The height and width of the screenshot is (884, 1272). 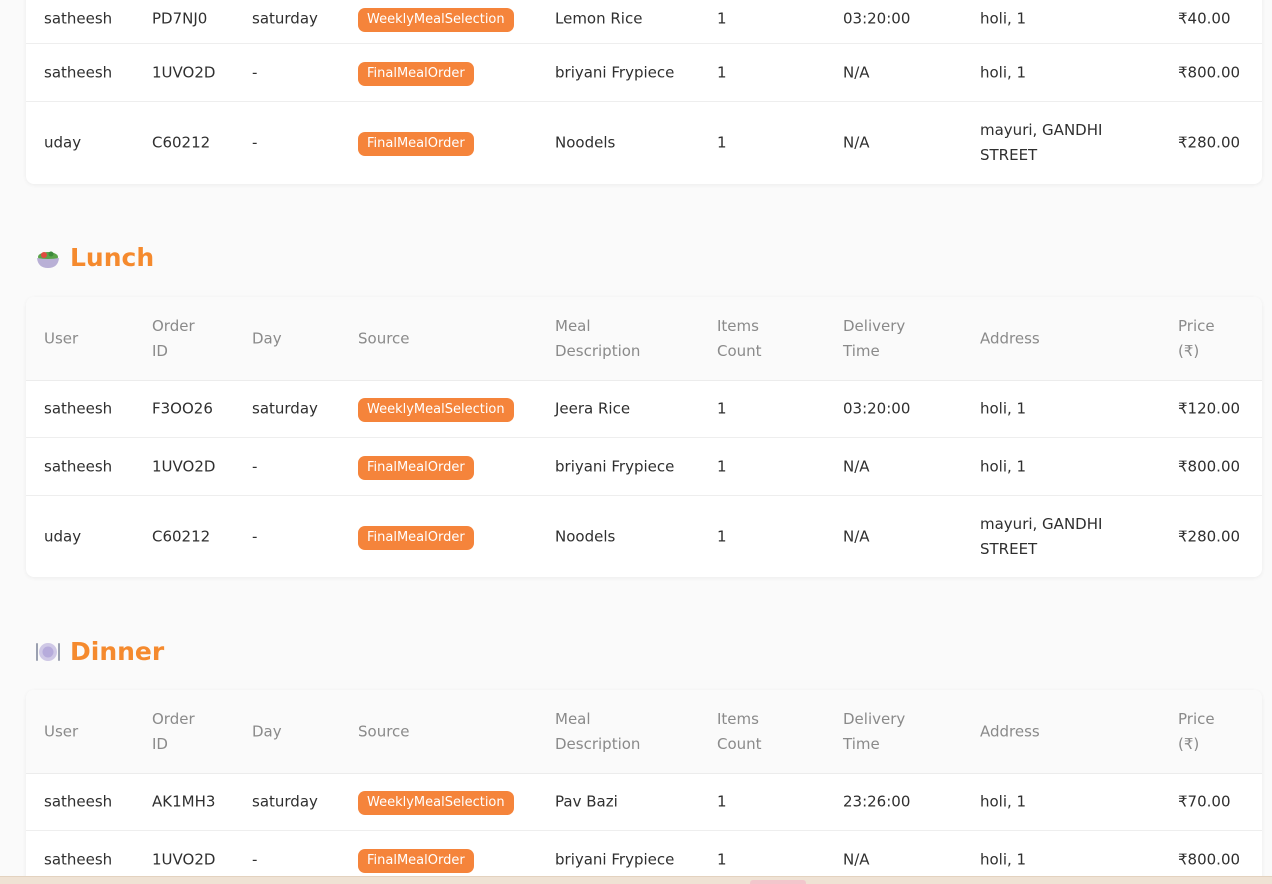 I want to click on price-cell: ₹70.00, so click(x=1204, y=801).